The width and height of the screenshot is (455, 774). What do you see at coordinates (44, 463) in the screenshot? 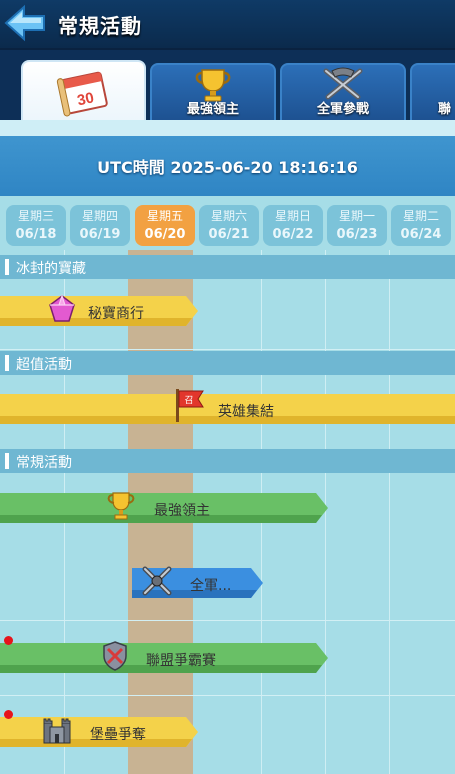
I see `section-label: 常規活動` at bounding box center [44, 463].